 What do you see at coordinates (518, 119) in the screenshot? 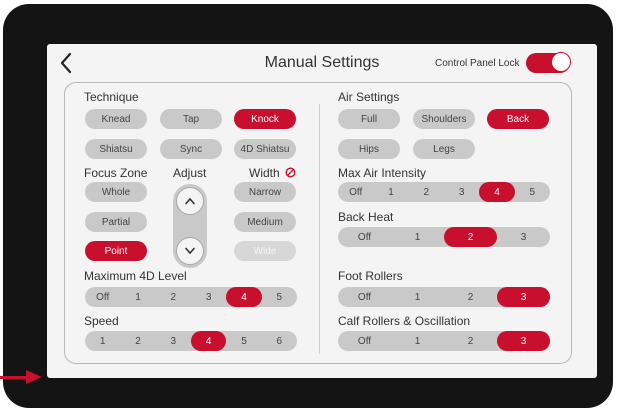
I see `air-back-button: Back` at bounding box center [518, 119].